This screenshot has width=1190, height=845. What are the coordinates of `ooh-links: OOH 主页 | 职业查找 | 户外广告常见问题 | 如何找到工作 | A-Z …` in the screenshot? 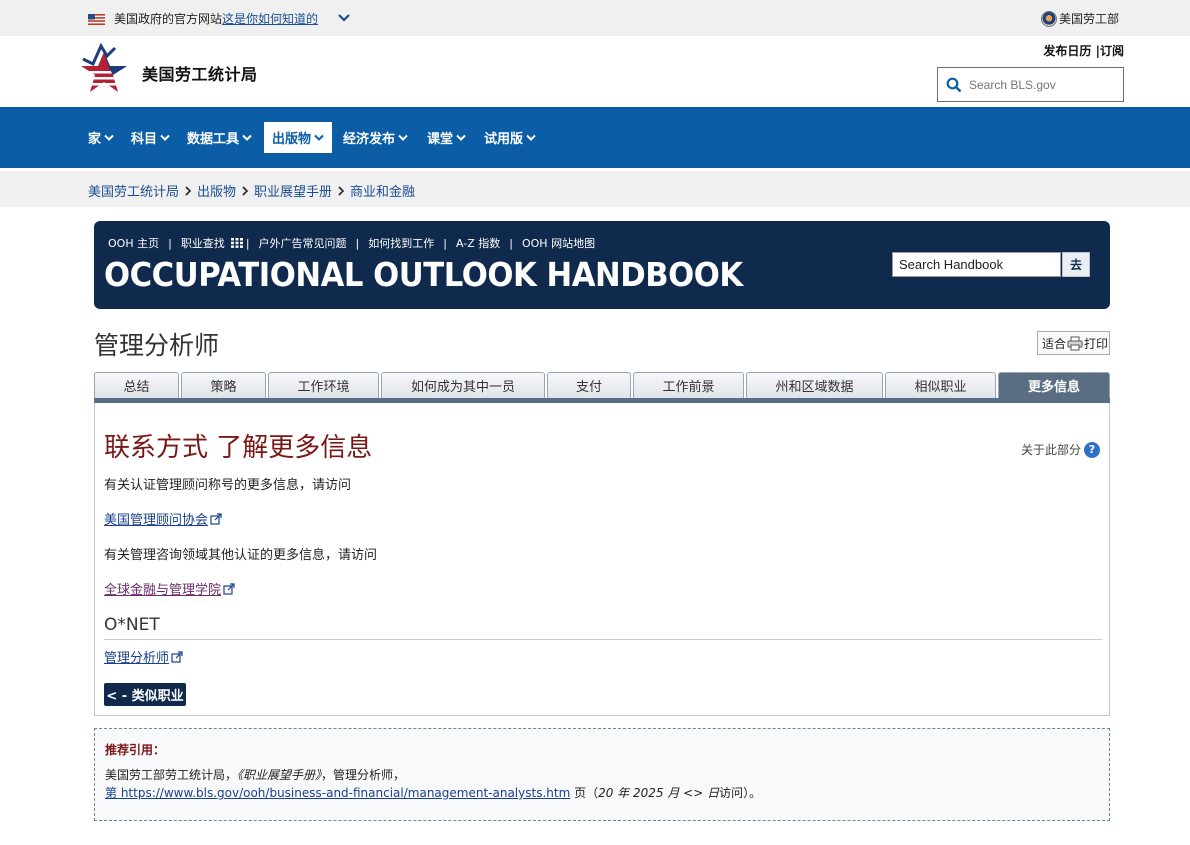 It's located at (351, 243).